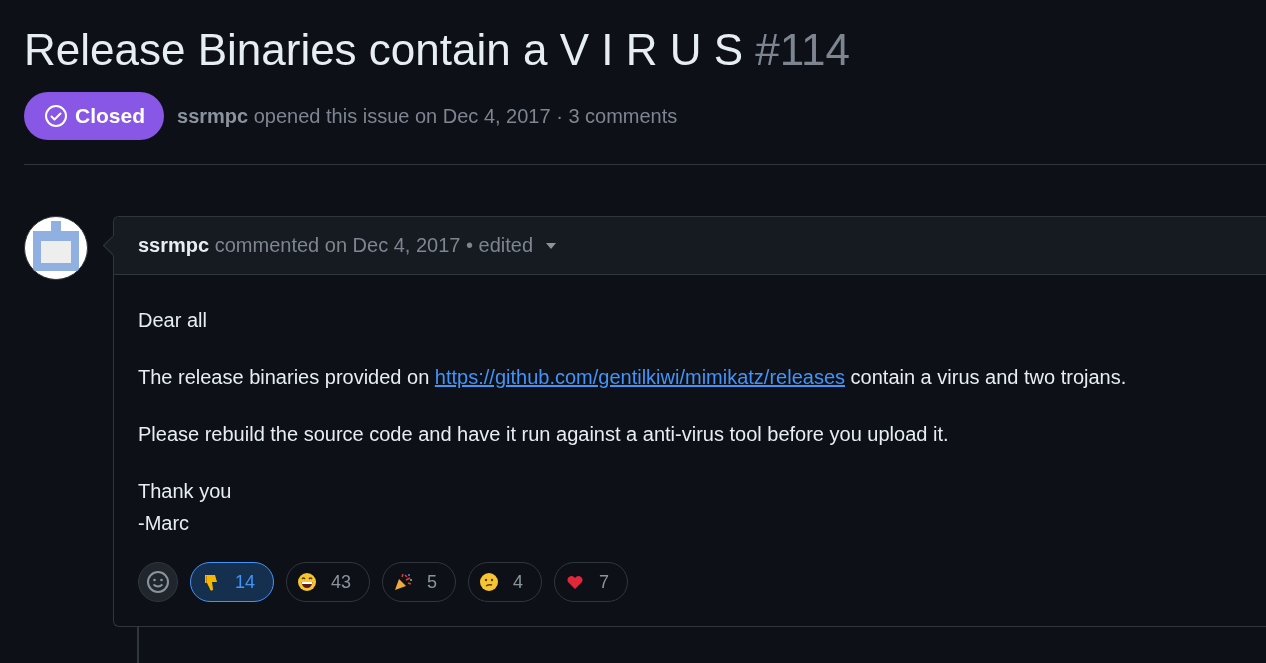  I want to click on issue-meta: ssrmpc opened this issue on Dec 4, 2017 · 3 comments, so click(427, 116).